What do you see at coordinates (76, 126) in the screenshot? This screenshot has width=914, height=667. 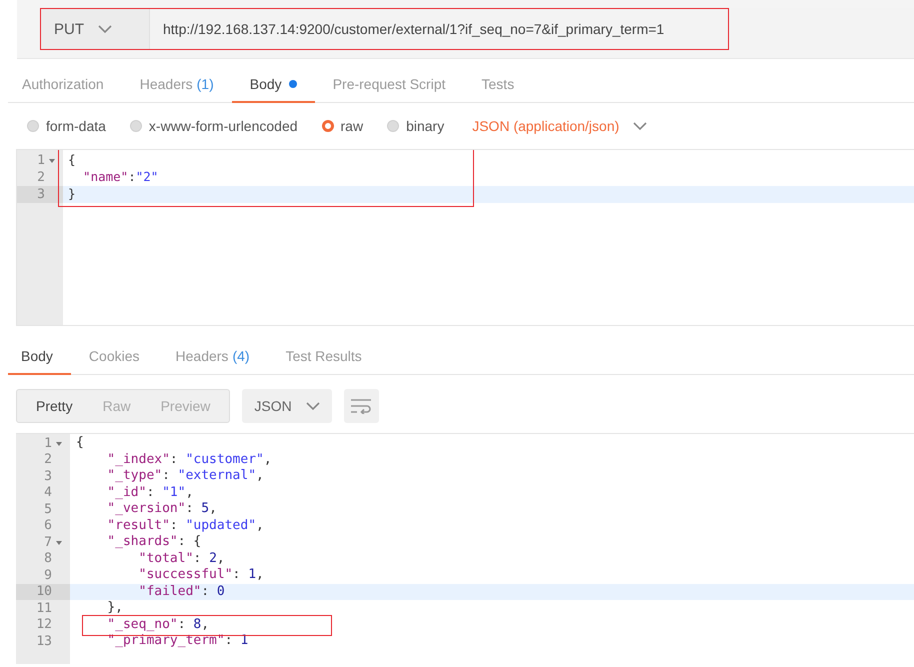 I see `radio-label: form-data` at bounding box center [76, 126].